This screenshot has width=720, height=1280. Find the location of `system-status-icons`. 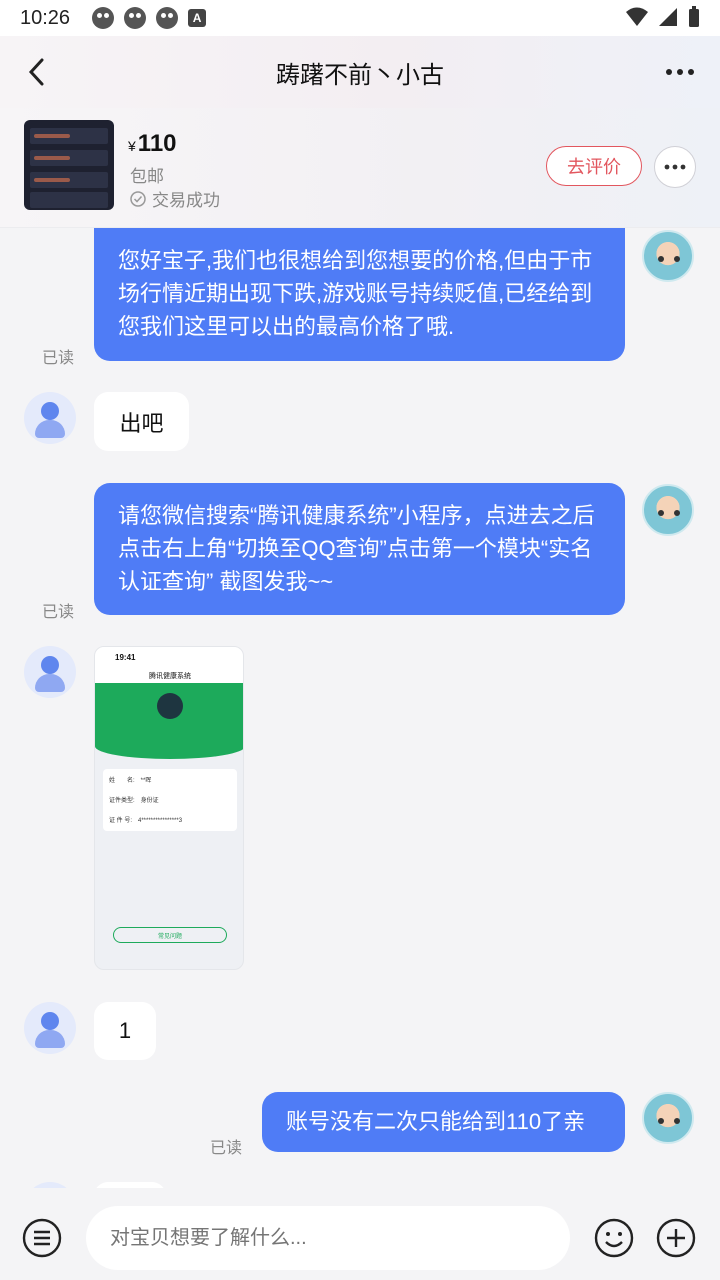

system-status-icons is located at coordinates (663, 17).